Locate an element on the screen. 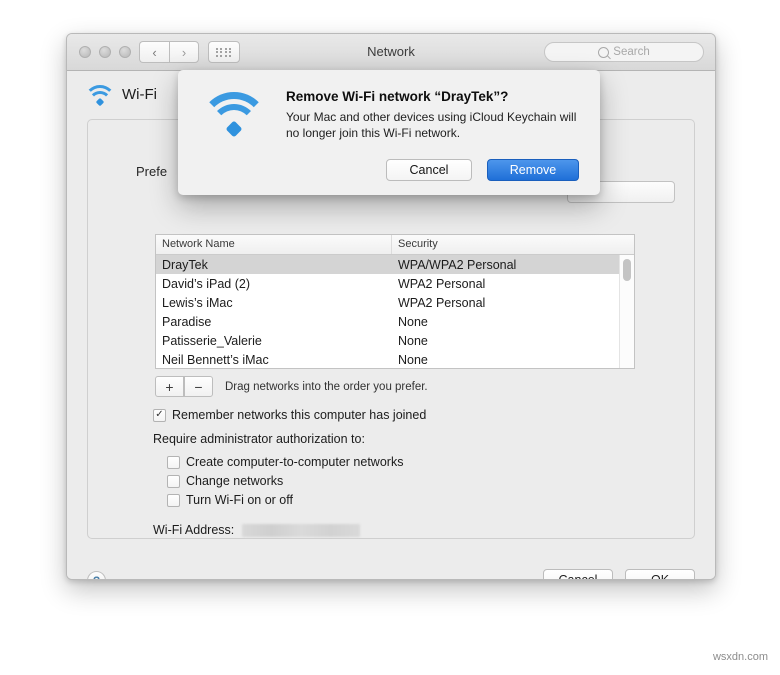 The image size is (780, 675). table-row: Lewis’s iMac WPA2 Personal is located at coordinates (395, 302).